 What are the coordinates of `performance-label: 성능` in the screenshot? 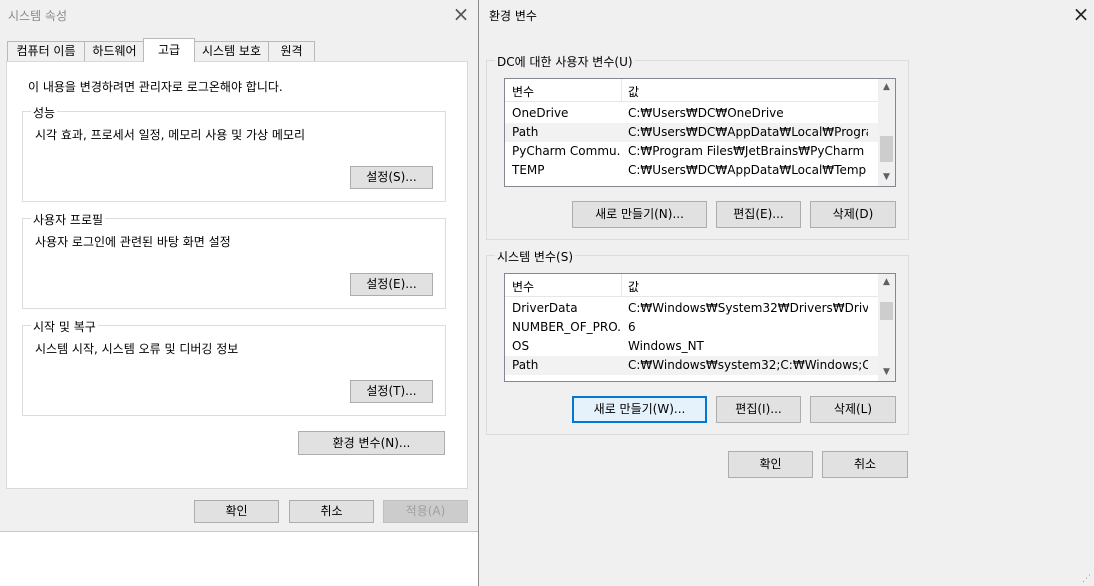 It's located at (44, 112).